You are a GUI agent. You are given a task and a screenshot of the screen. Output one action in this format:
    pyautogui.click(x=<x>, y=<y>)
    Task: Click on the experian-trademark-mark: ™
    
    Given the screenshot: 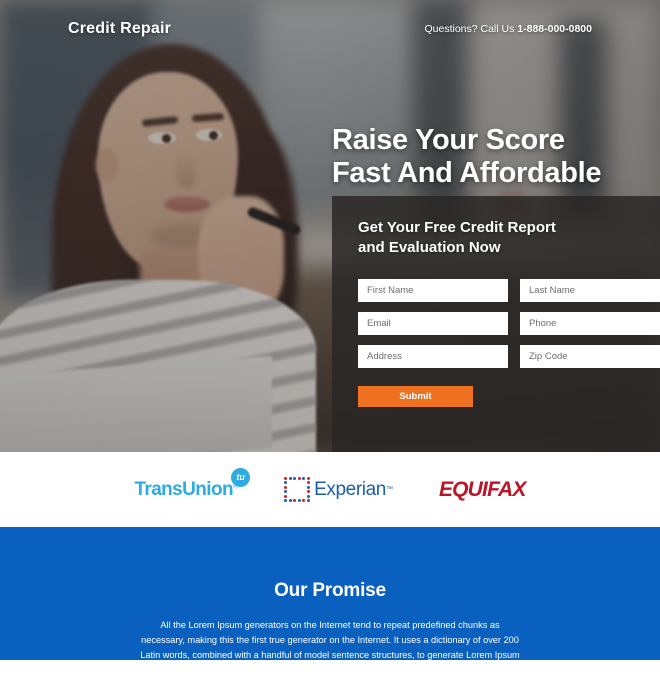 What is the action you would take?
    pyautogui.click(x=389, y=489)
    